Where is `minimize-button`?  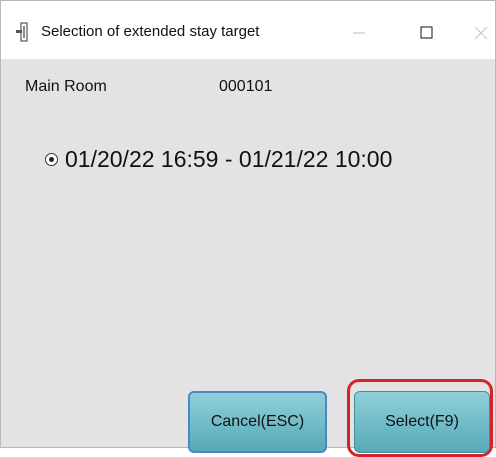
minimize-button is located at coordinates (359, 32).